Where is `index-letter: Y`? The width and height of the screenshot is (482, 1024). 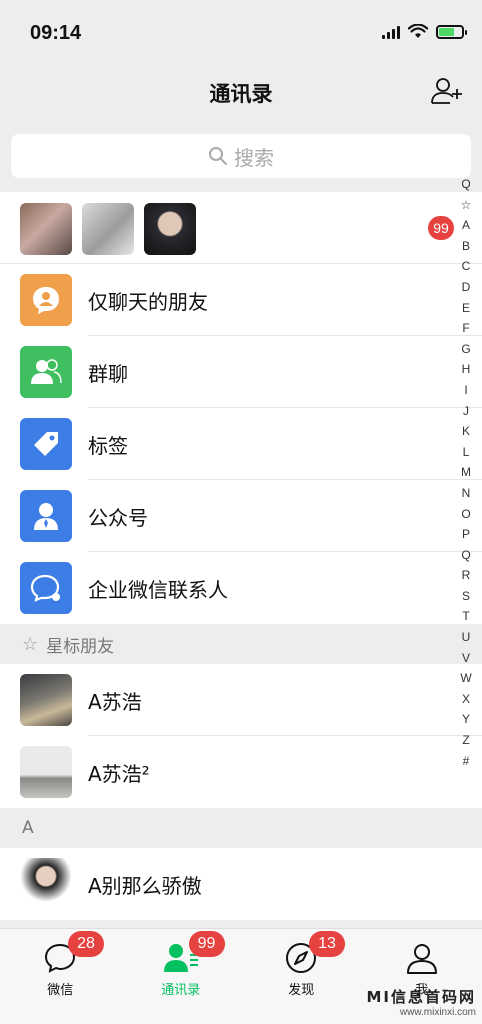 index-letter: Y is located at coordinates (466, 719).